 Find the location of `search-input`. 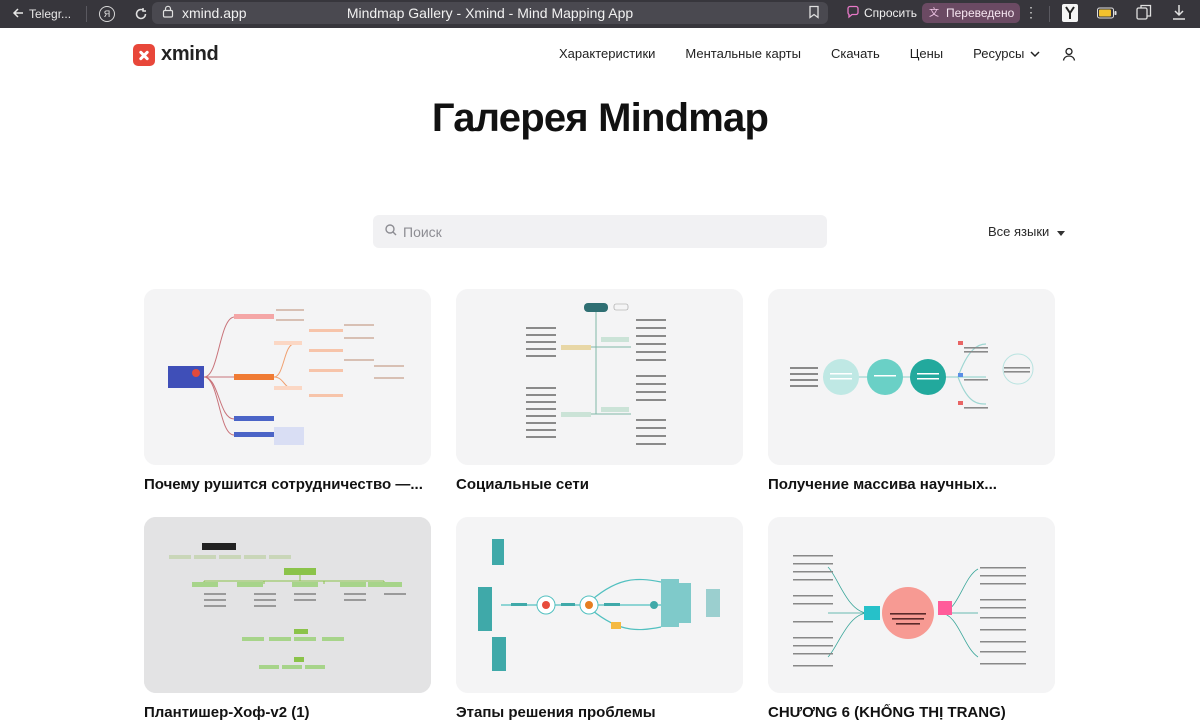

search-input is located at coordinates (603, 231).